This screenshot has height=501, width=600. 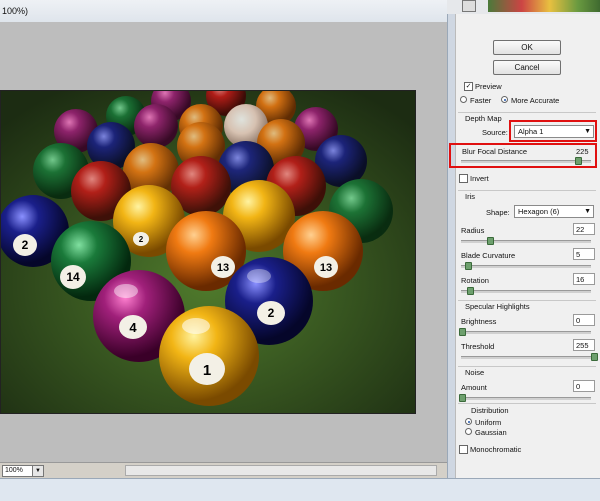 I want to click on specular-highlights-heading: Specular Highlights, so click(x=497, y=306).